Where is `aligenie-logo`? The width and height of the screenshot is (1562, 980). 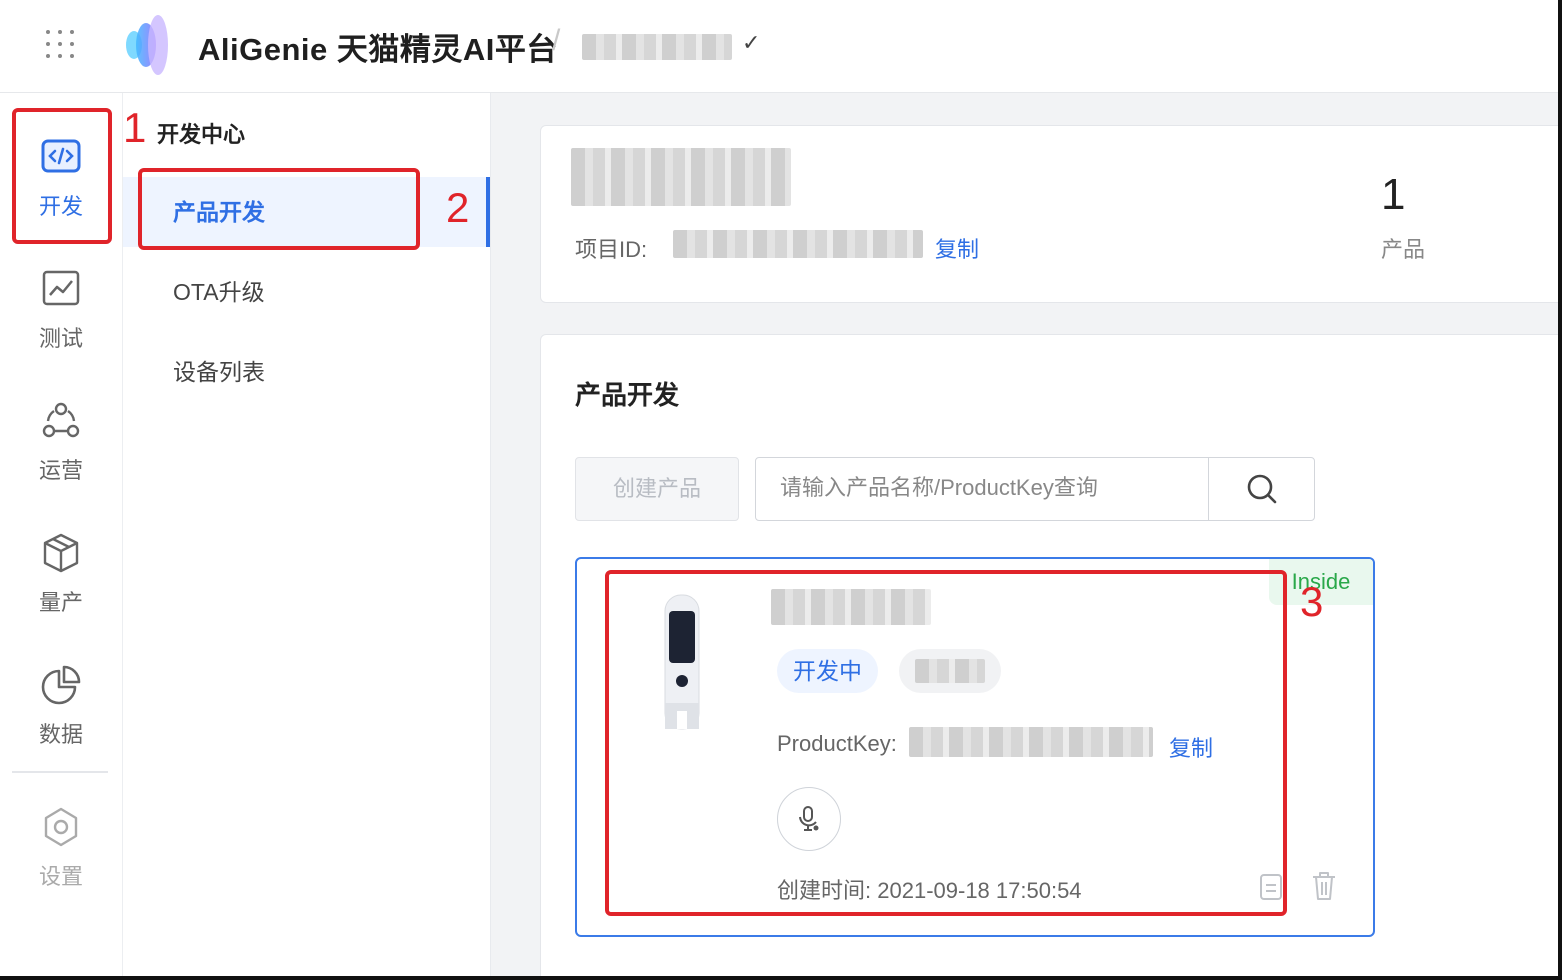
aligenie-logo is located at coordinates (147, 45).